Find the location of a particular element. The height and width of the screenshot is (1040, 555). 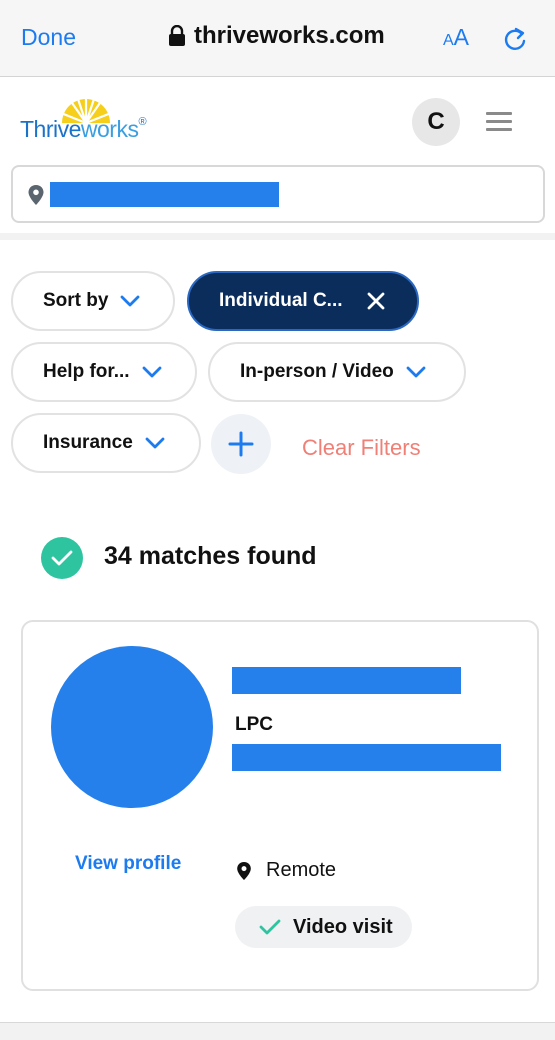

site-header: Thriveworks® C is located at coordinates (277, 122).